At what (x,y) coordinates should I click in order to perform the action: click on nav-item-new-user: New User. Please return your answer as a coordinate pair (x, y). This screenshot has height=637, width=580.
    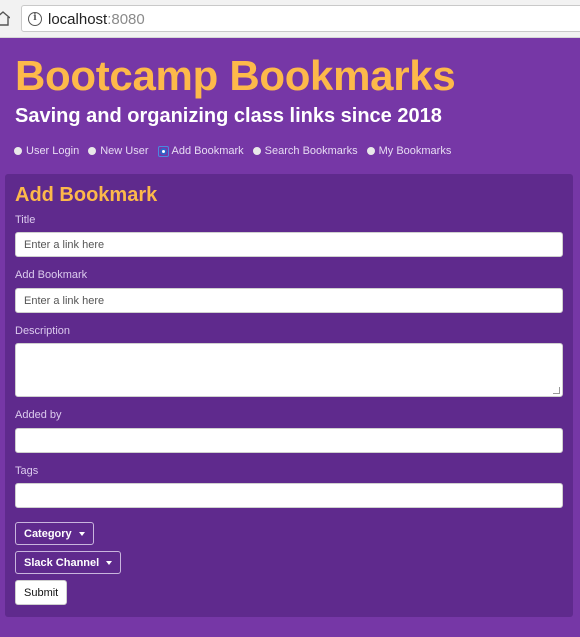
    Looking at the image, I should click on (118, 151).